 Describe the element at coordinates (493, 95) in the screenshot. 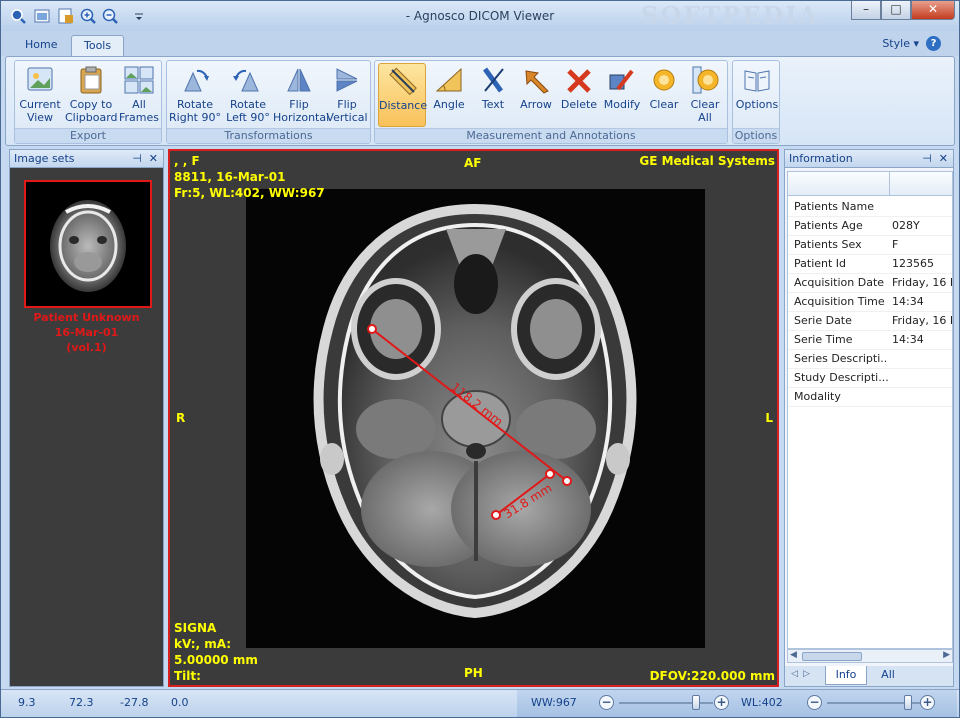

I see `text-button: Text` at that location.